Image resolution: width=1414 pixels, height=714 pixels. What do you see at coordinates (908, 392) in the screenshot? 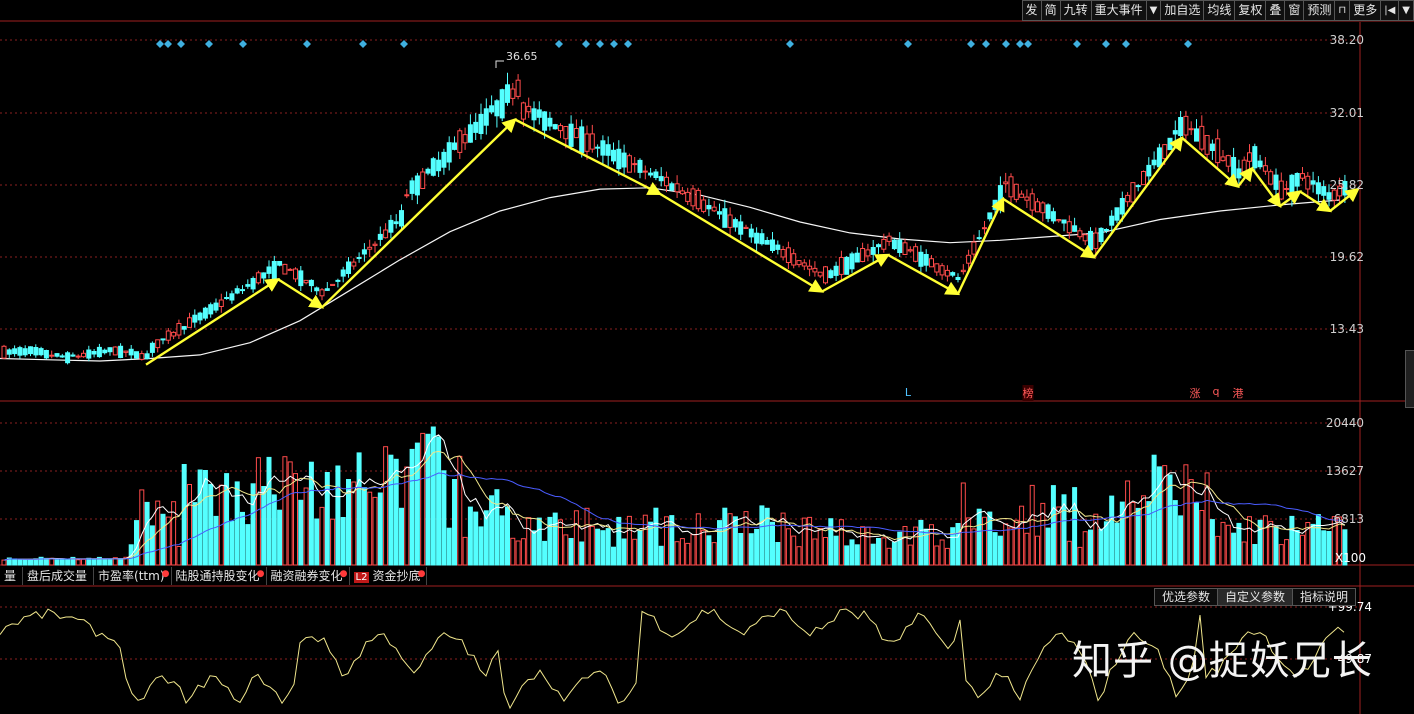
I see `event-marker-l: L` at bounding box center [908, 392].